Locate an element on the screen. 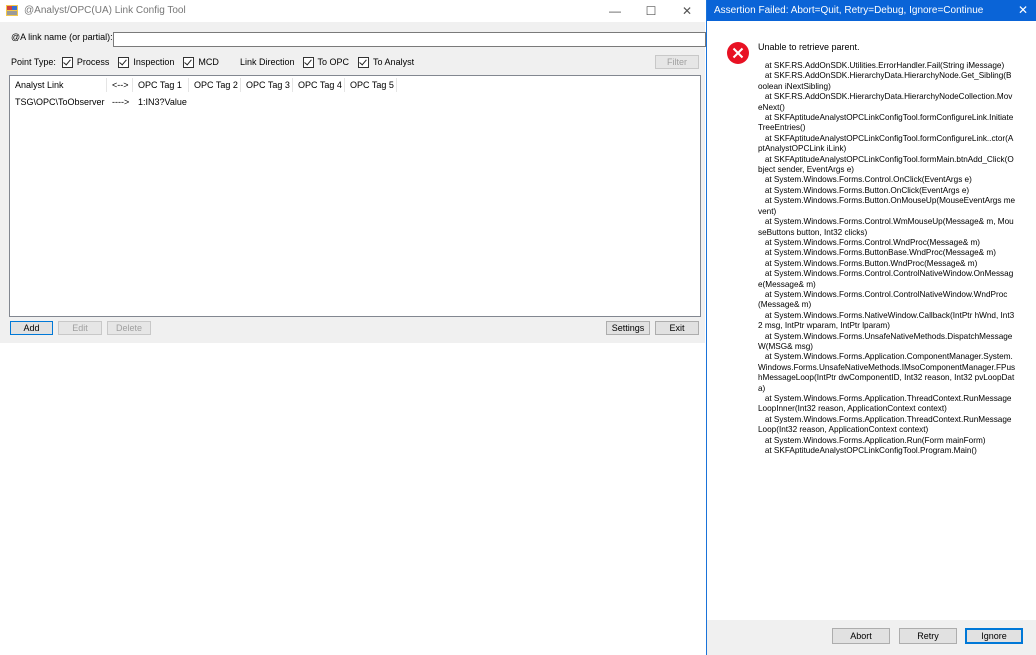 The width and height of the screenshot is (1036, 655). row-direction: ----> is located at coordinates (121, 102).